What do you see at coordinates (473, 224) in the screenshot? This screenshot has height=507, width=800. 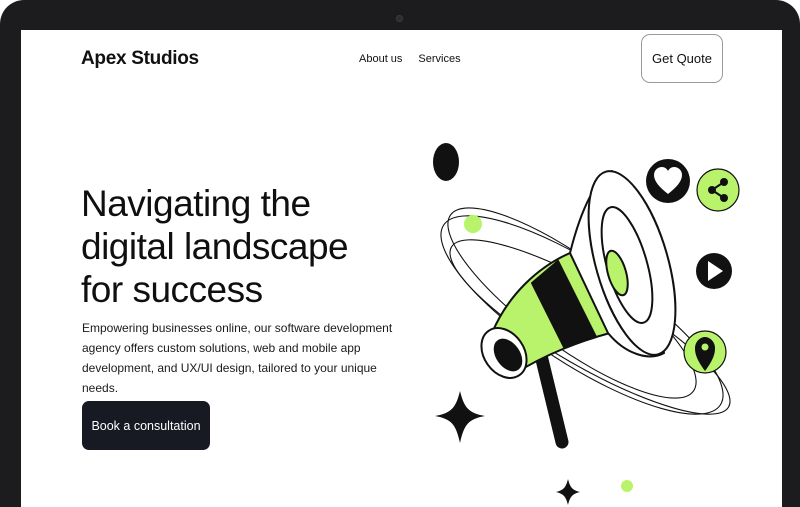 I see `accent-dot` at bounding box center [473, 224].